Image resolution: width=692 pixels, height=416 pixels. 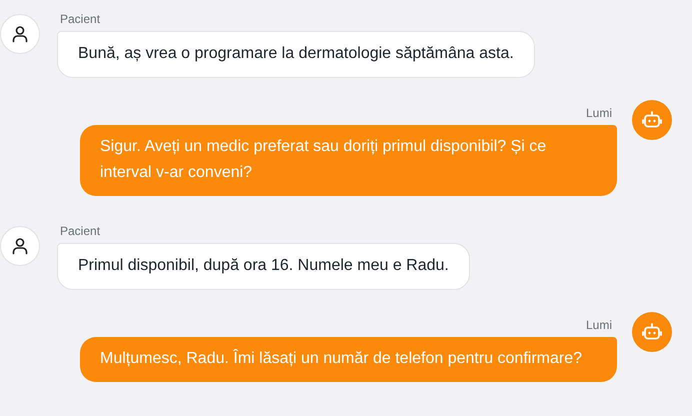 I want to click on message-bubble: Bună, aș vrea o programare la dermatologie săptămâna asta., so click(x=296, y=54).